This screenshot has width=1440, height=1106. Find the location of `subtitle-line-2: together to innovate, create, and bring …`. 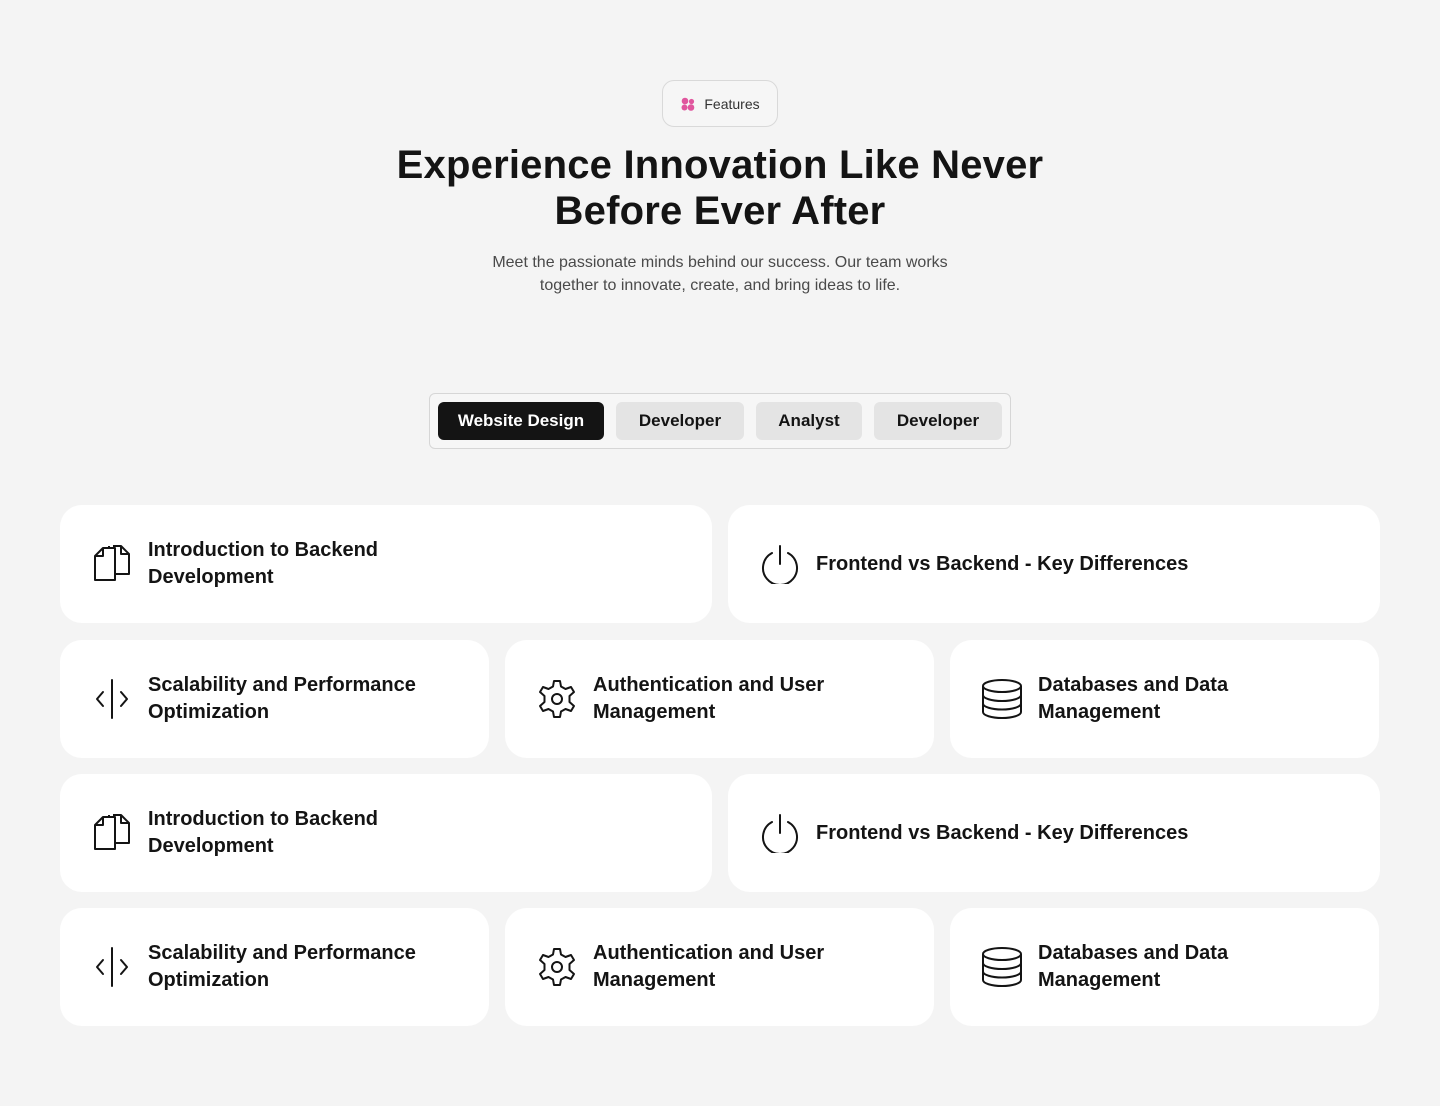

subtitle-line-2: together to innovate, create, and bring … is located at coordinates (720, 285).